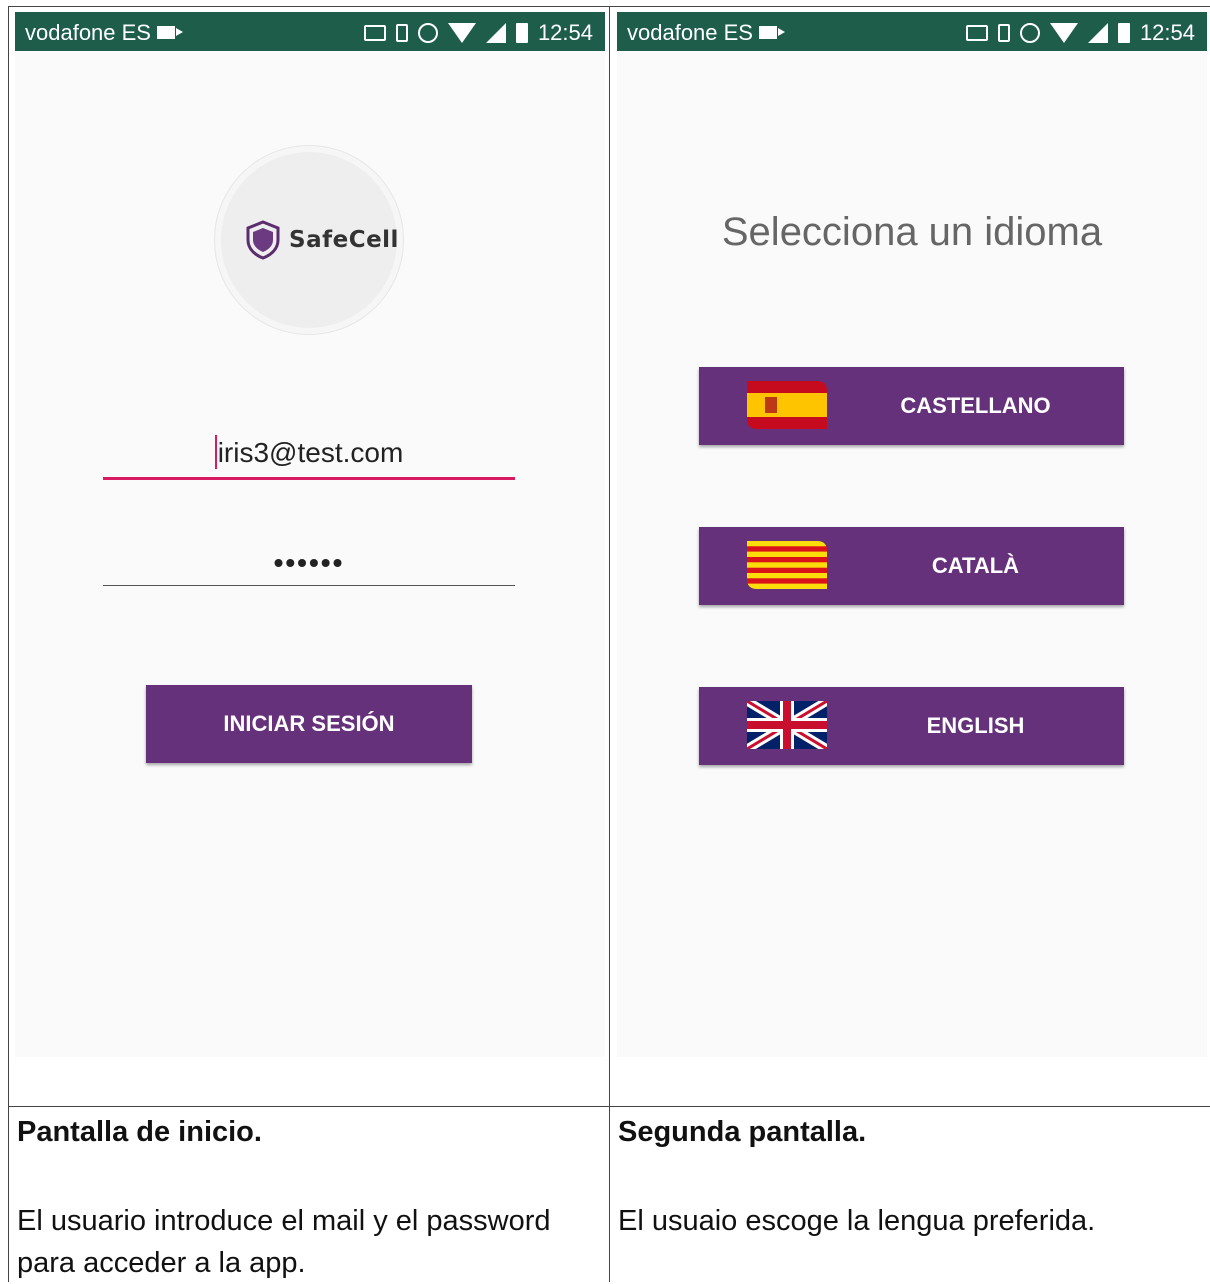  Describe the element at coordinates (609, 644) in the screenshot. I see `table-middle-border` at that location.